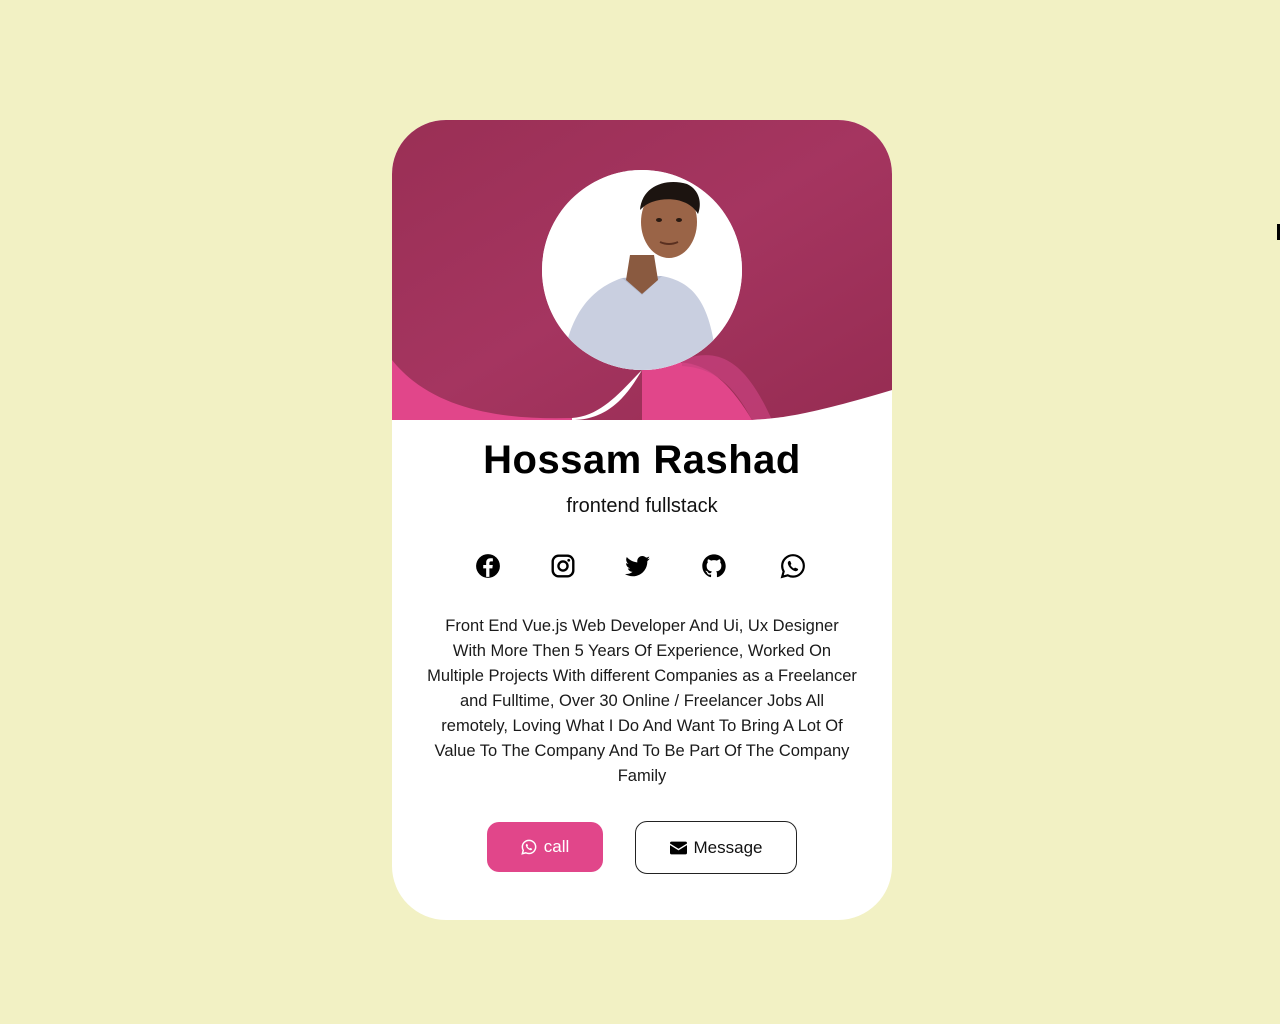  I want to click on facebook-icon, so click(488, 566).